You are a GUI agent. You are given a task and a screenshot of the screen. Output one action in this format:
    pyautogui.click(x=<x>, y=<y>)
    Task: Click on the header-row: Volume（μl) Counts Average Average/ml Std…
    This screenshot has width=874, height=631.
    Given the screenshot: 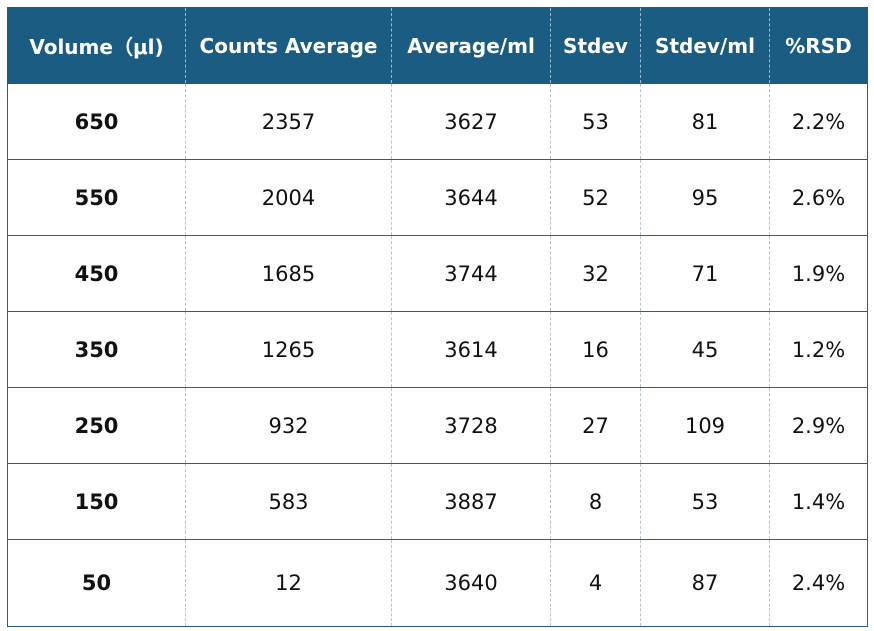 What is the action you would take?
    pyautogui.click(x=437, y=45)
    